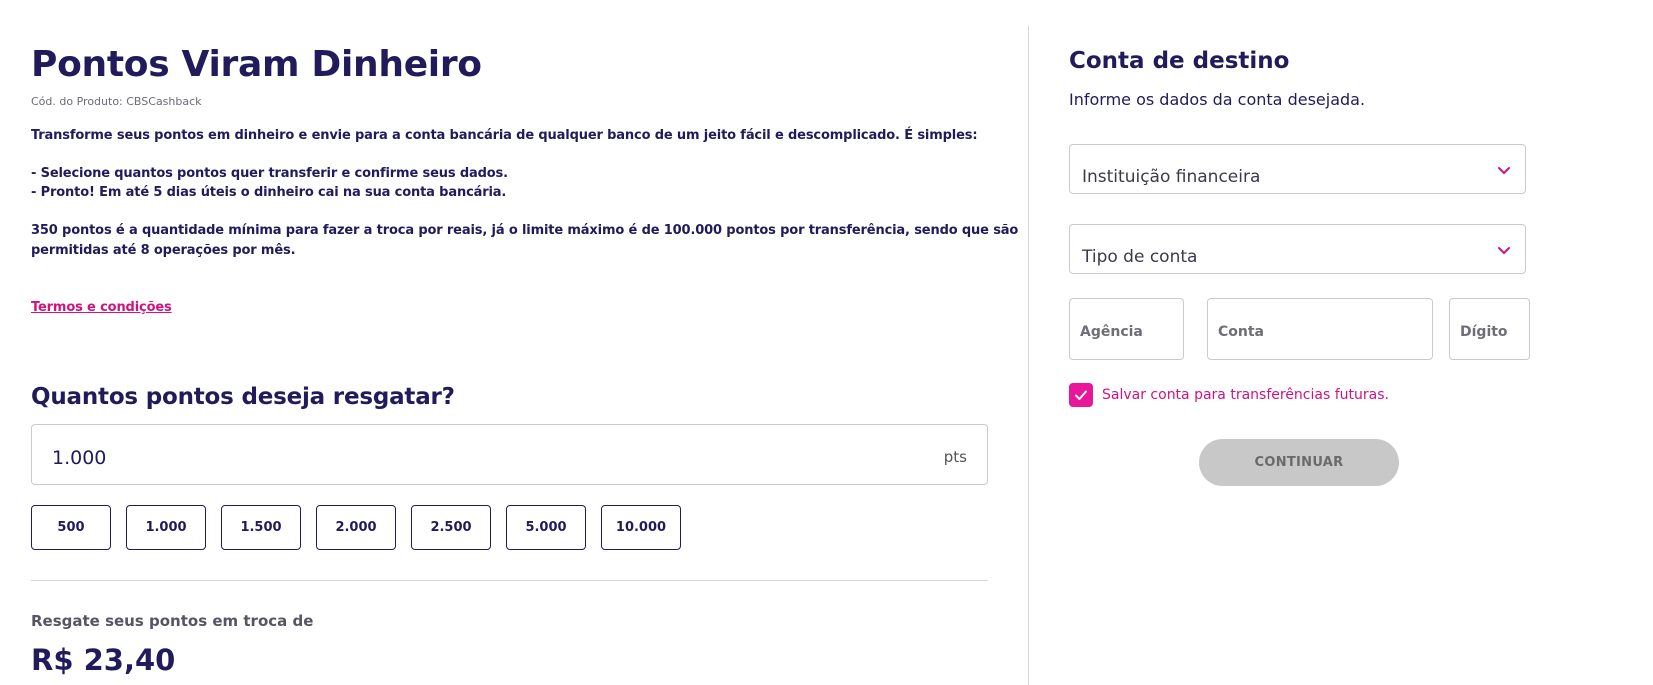  I want to click on agency-field, so click(1128, 332).